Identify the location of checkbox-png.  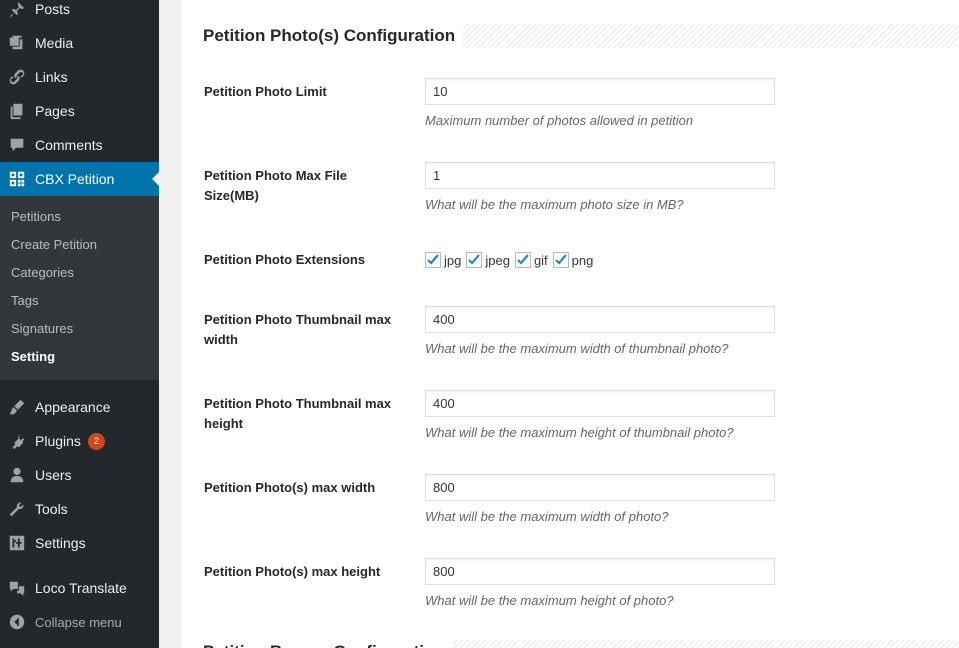
(560, 260).